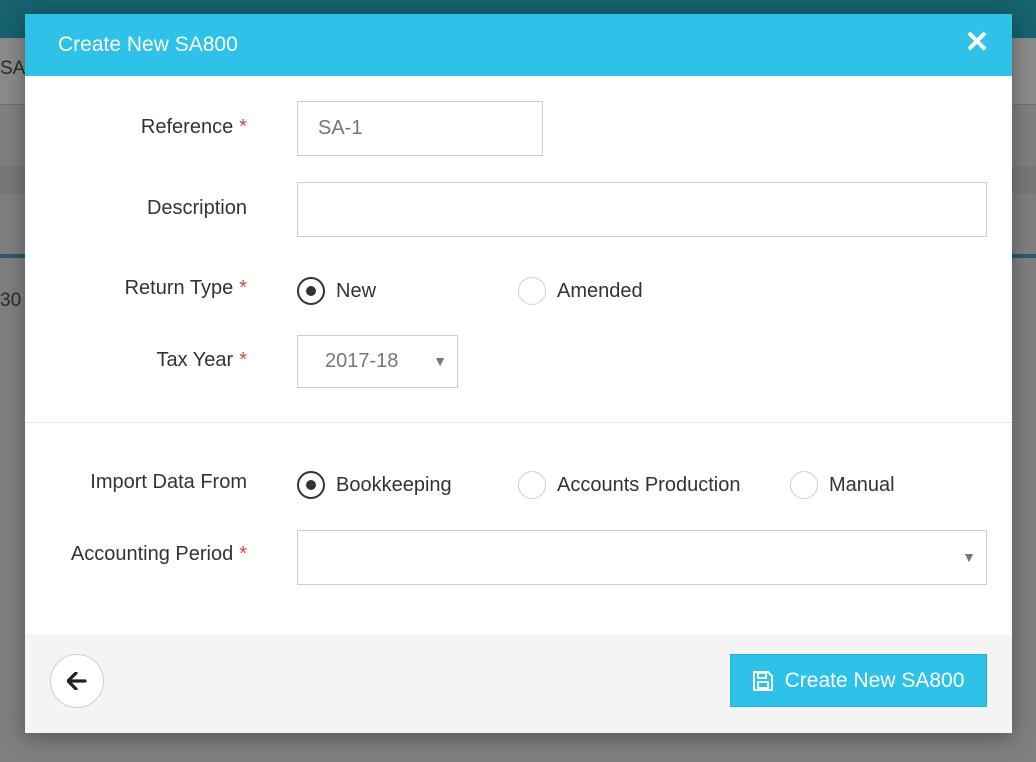  What do you see at coordinates (13, 68) in the screenshot?
I see `background-subbar-text: SA` at bounding box center [13, 68].